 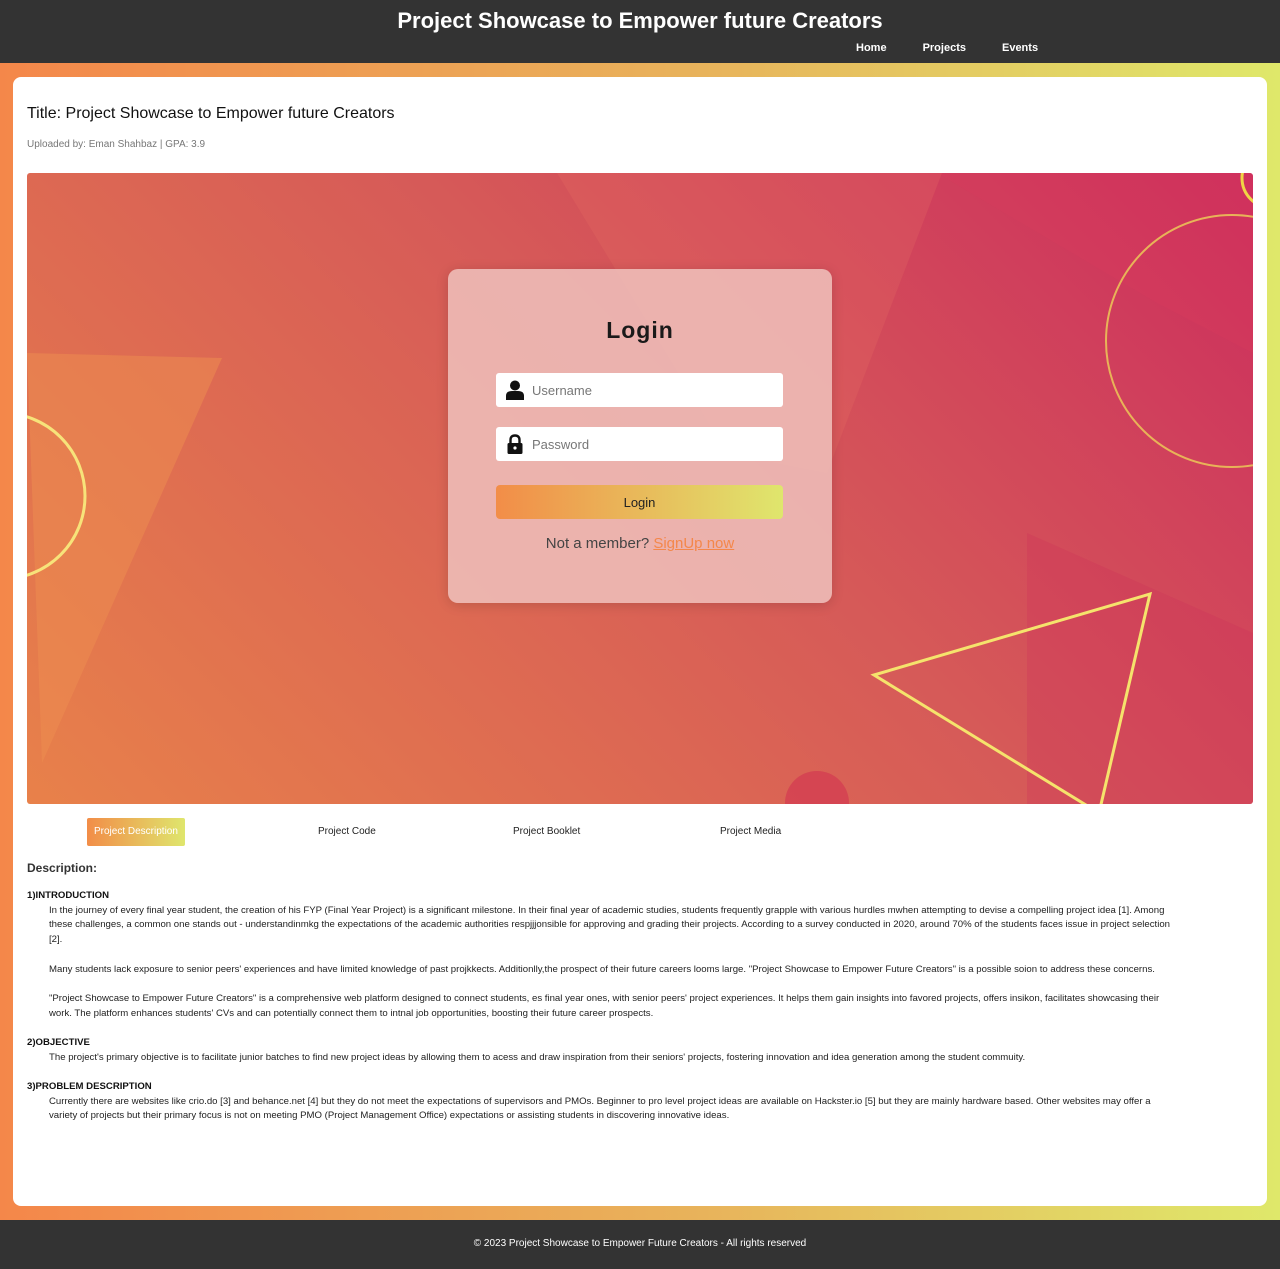 What do you see at coordinates (58, 1042) in the screenshot?
I see `section-heading-objective: 2)OBJECTIVE` at bounding box center [58, 1042].